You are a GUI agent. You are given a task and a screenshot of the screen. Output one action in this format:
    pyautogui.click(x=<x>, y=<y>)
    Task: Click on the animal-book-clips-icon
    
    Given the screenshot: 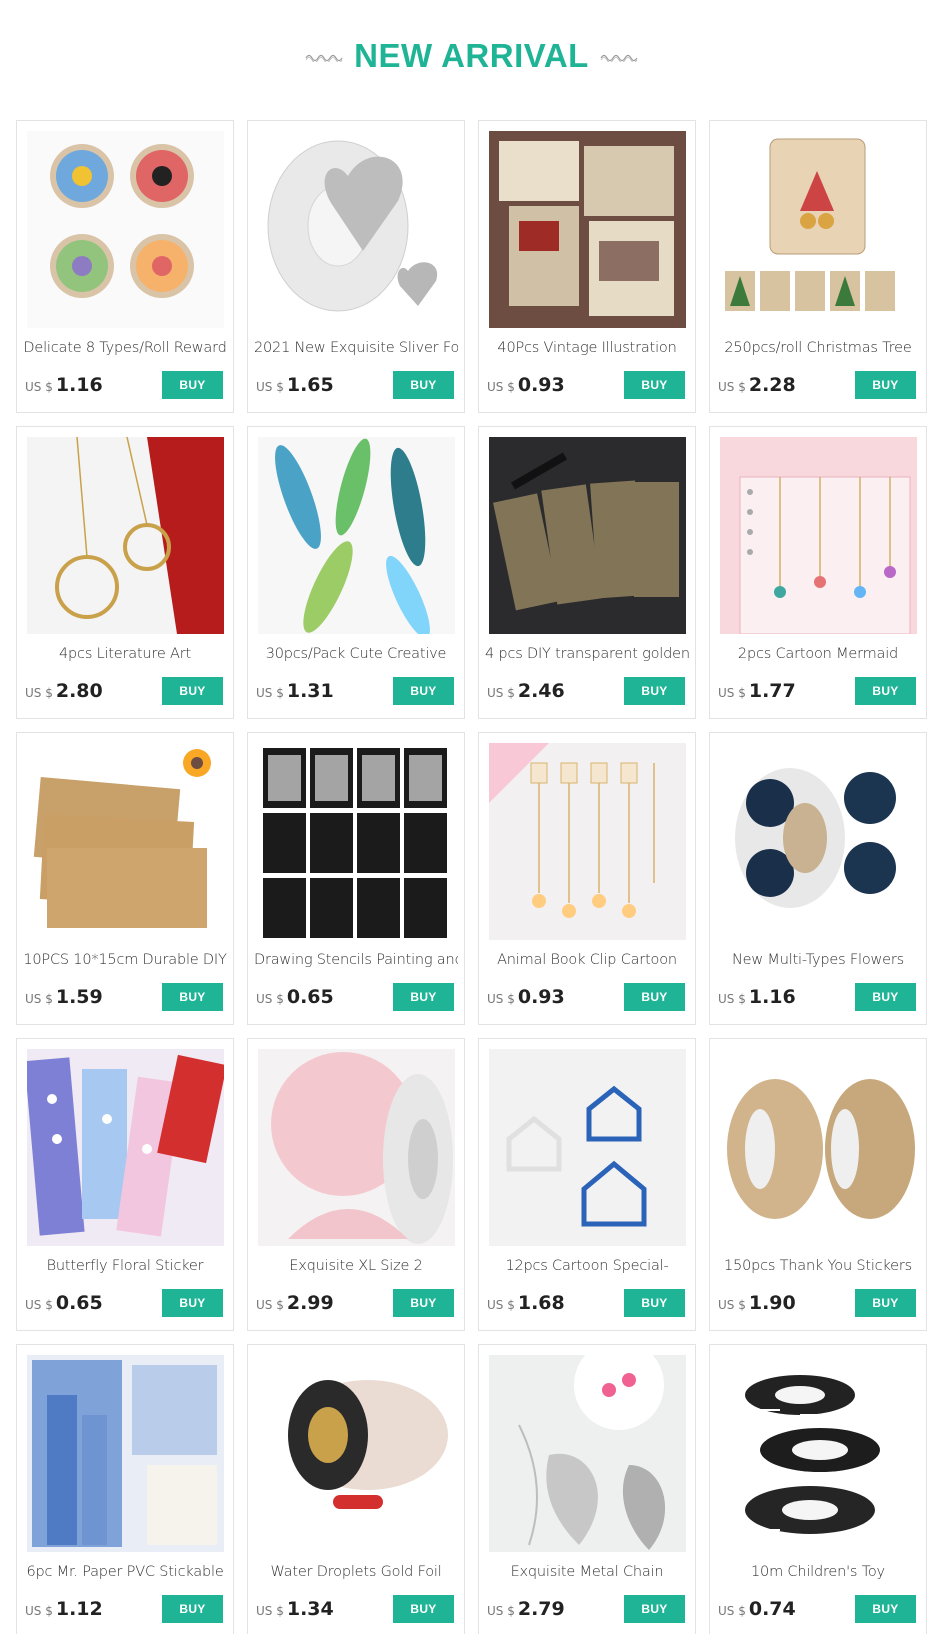 What is the action you would take?
    pyautogui.click(x=587, y=841)
    